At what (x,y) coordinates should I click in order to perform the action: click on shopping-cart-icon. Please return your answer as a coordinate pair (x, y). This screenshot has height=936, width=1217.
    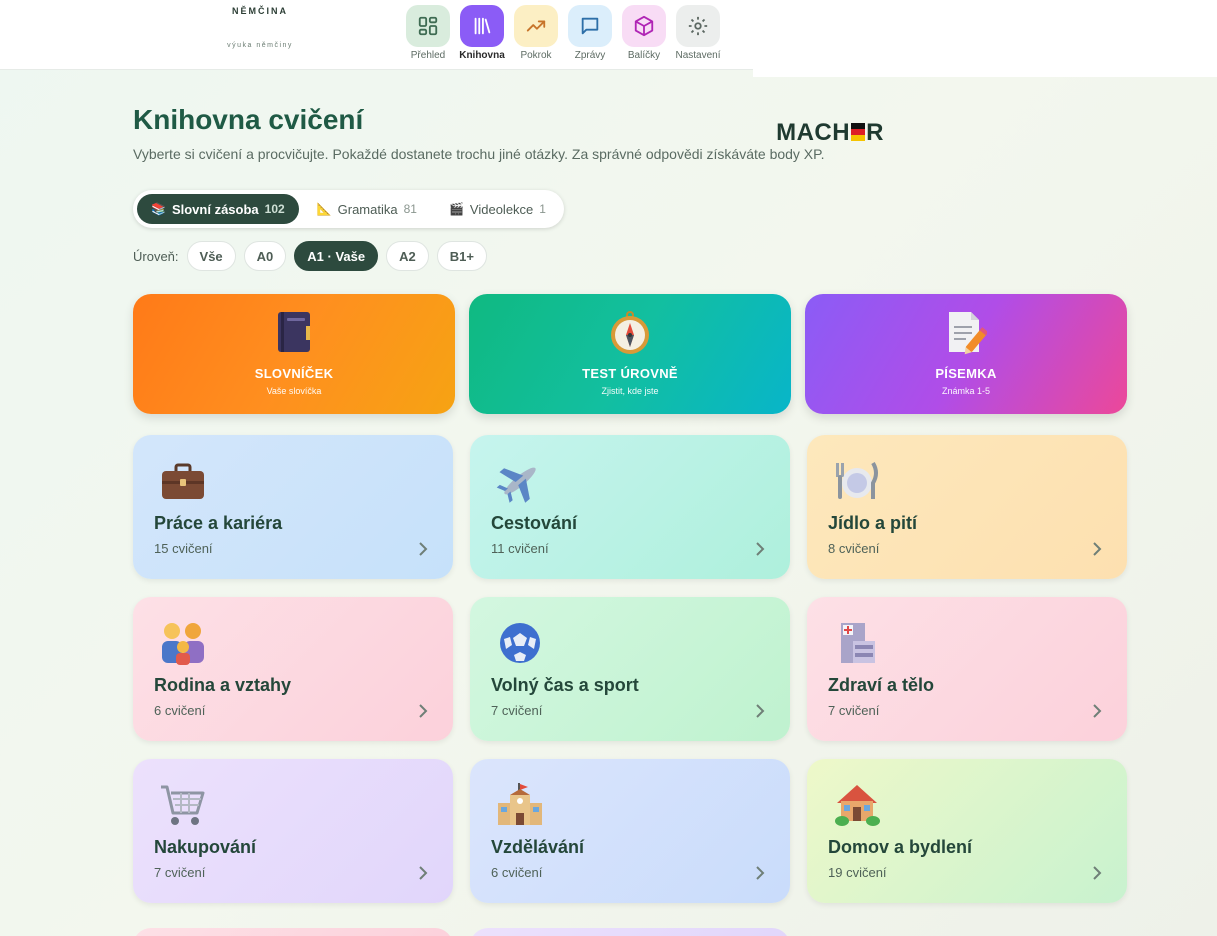
    Looking at the image, I should click on (183, 805).